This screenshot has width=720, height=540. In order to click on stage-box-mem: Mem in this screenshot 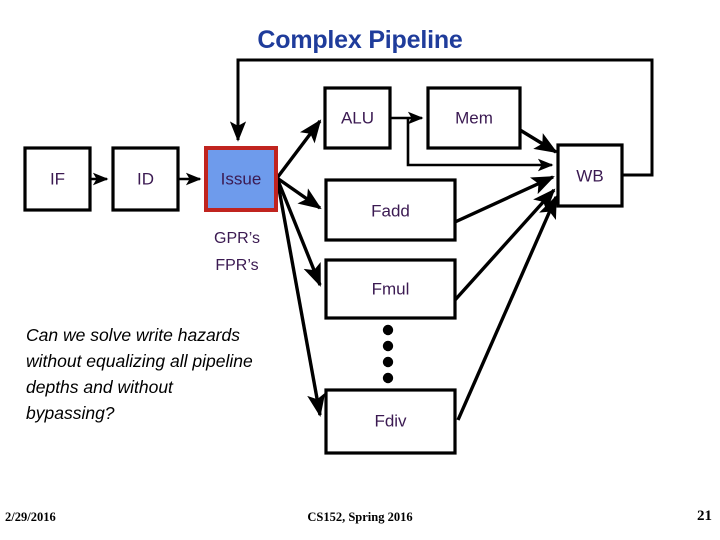, I will do `click(474, 118)`.